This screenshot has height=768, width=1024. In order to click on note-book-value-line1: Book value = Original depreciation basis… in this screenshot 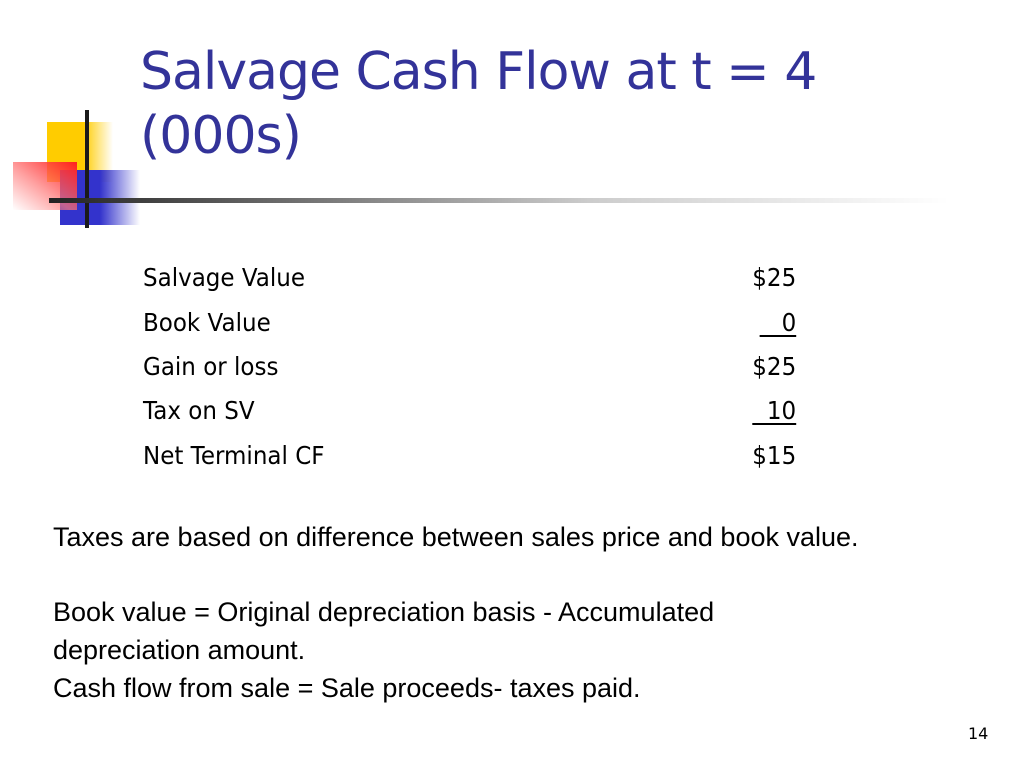, I will do `click(384, 612)`.